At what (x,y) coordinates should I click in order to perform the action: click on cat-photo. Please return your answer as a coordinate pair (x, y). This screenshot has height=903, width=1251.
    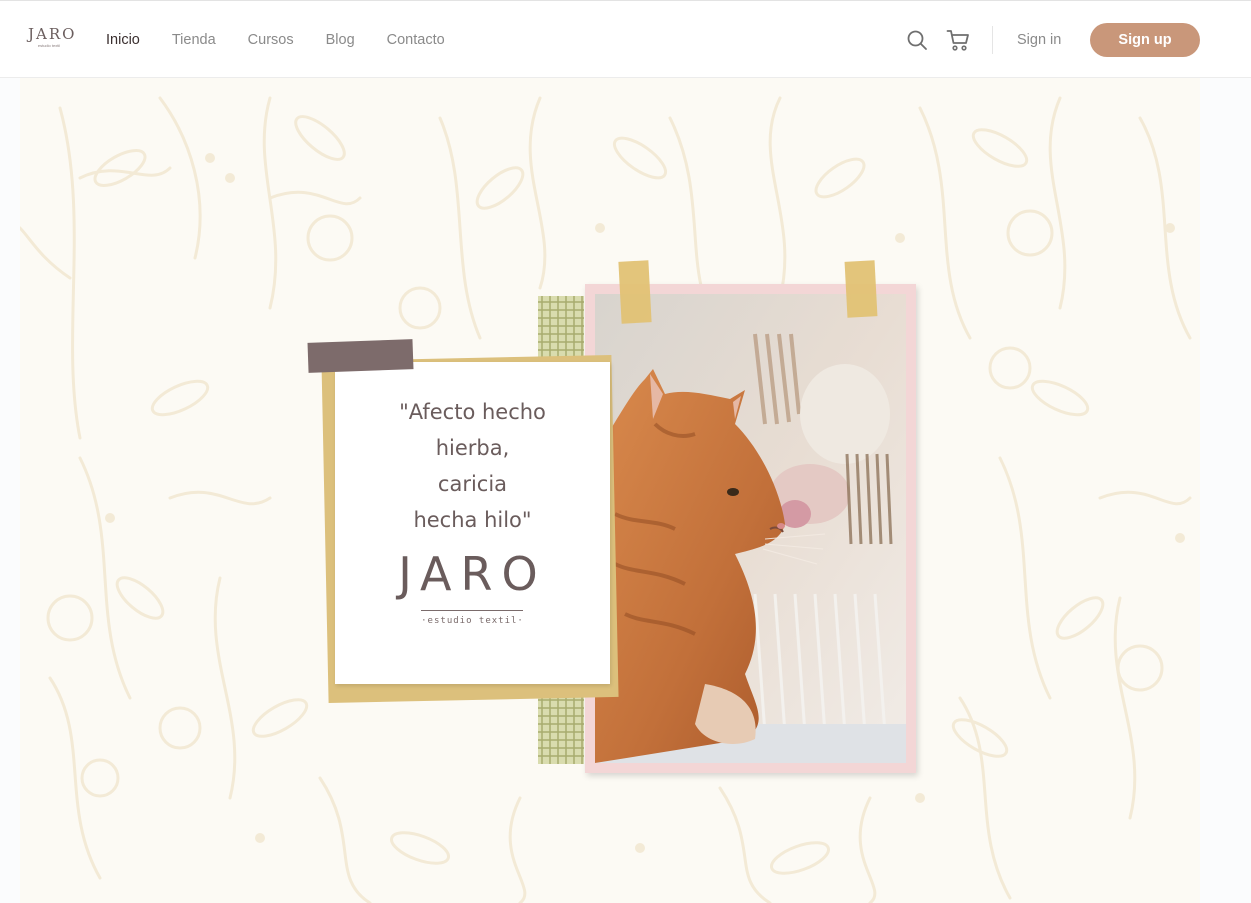
    Looking at the image, I should click on (750, 528).